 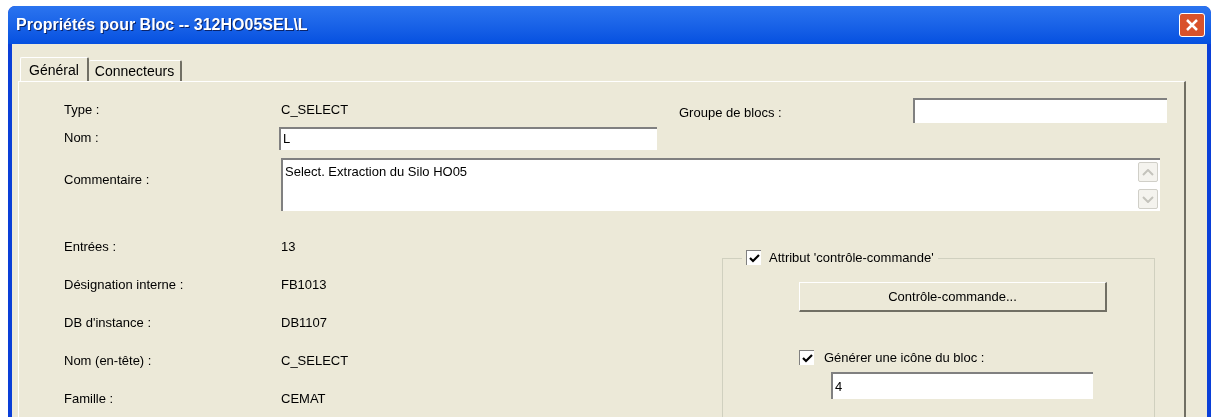 What do you see at coordinates (1040, 110) in the screenshot?
I see `block-group-field` at bounding box center [1040, 110].